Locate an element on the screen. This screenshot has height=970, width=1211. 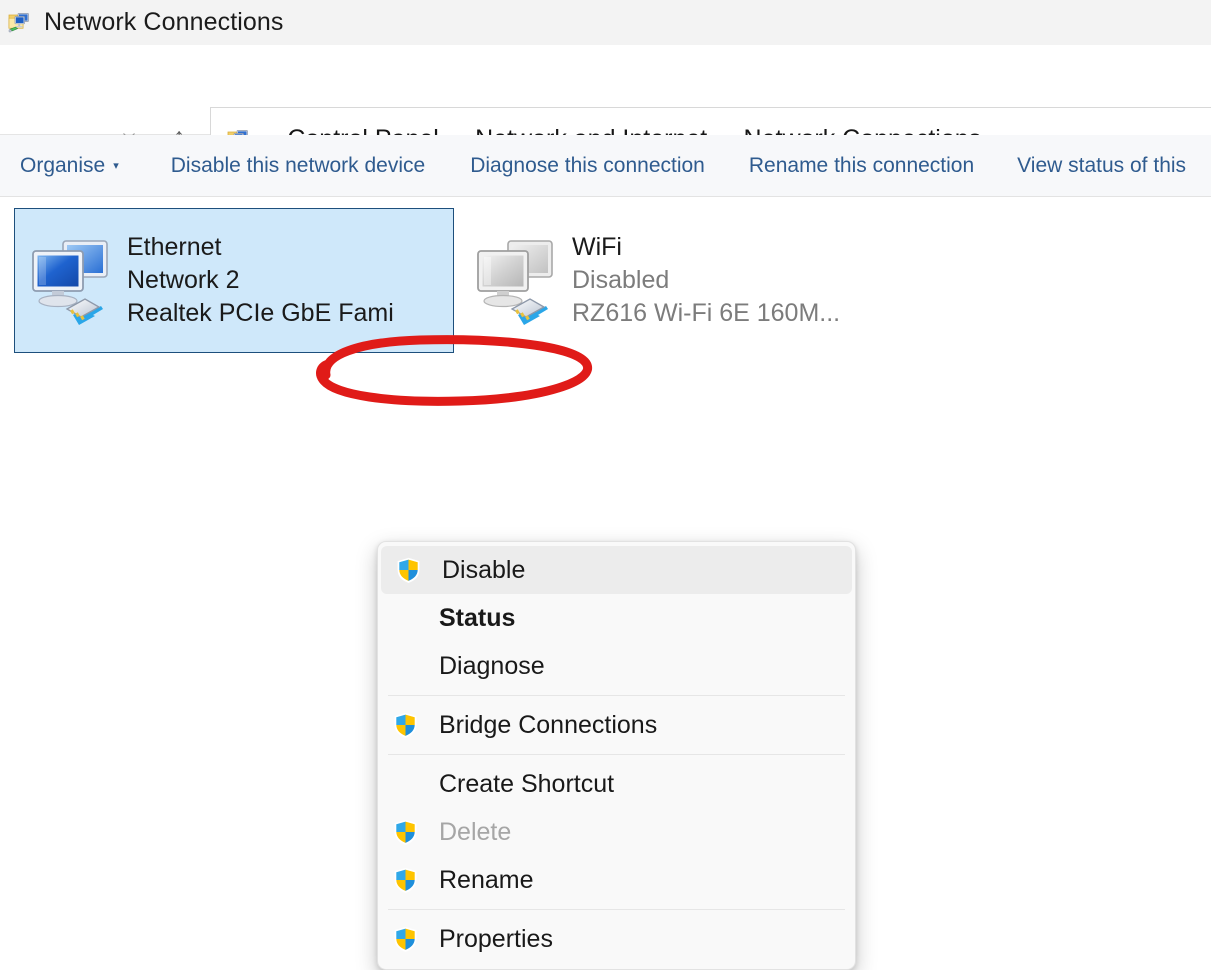
connection-tile-ethernet: Ethernet Network 2 Realtek PCIe GbE Fami is located at coordinates (234, 280).